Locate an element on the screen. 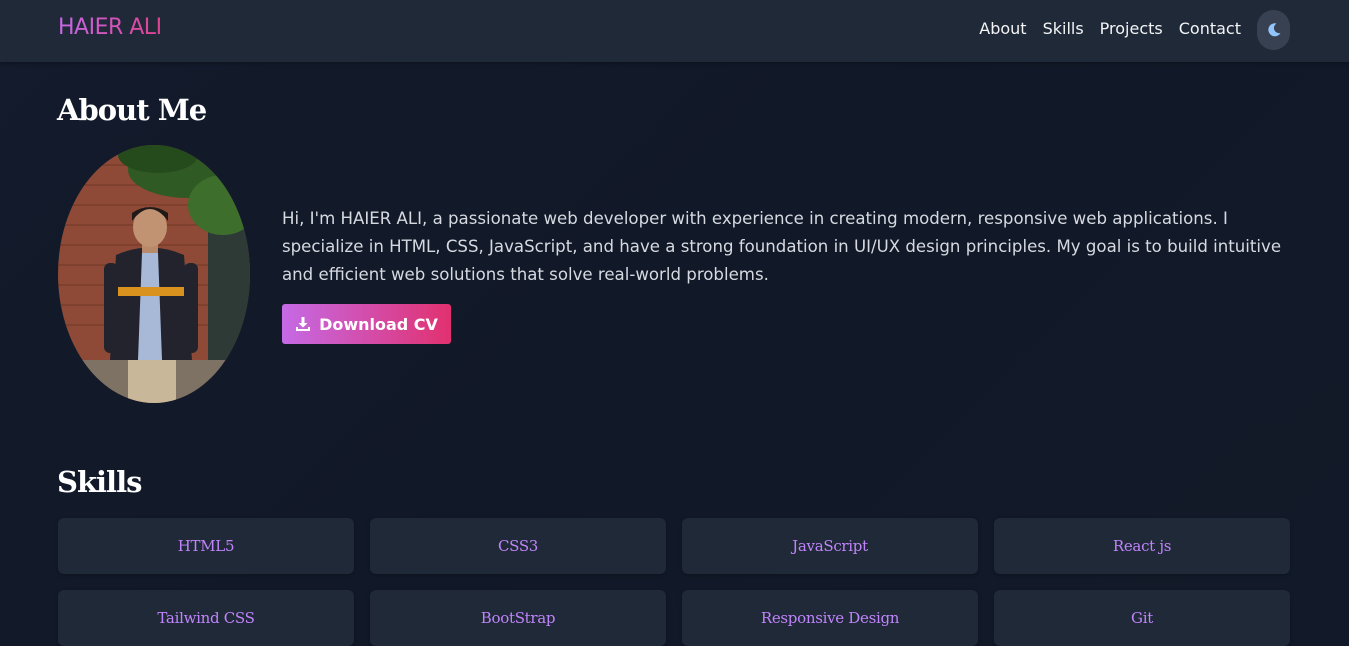  skill-card-git: Git is located at coordinates (1142, 618).